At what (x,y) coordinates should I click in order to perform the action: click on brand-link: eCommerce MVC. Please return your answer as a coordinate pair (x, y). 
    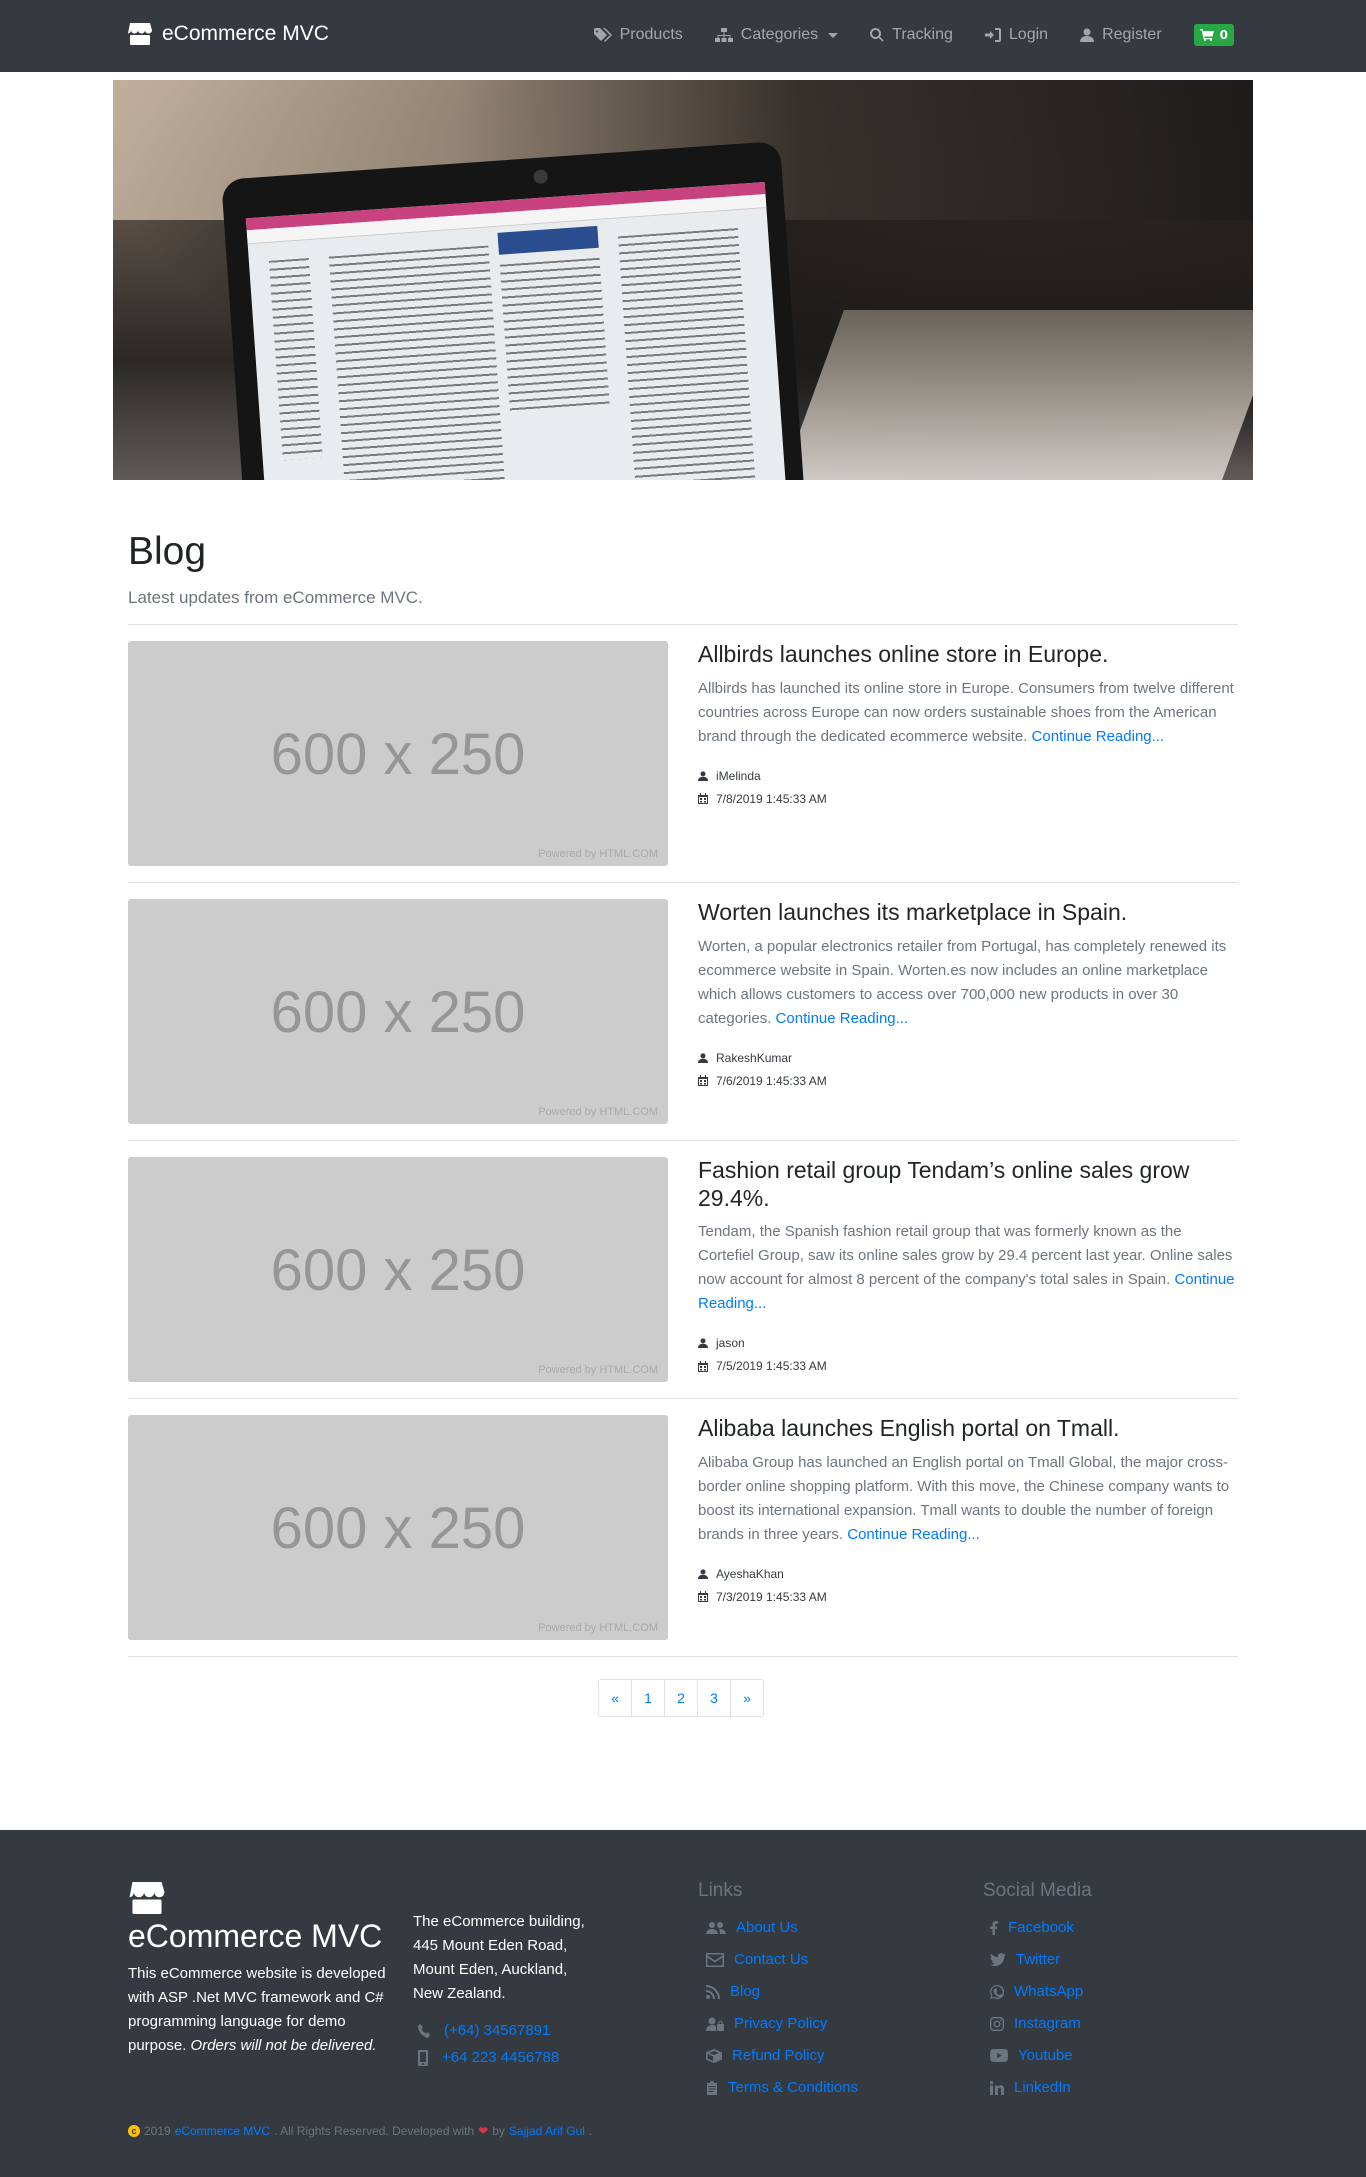
    Looking at the image, I should click on (228, 34).